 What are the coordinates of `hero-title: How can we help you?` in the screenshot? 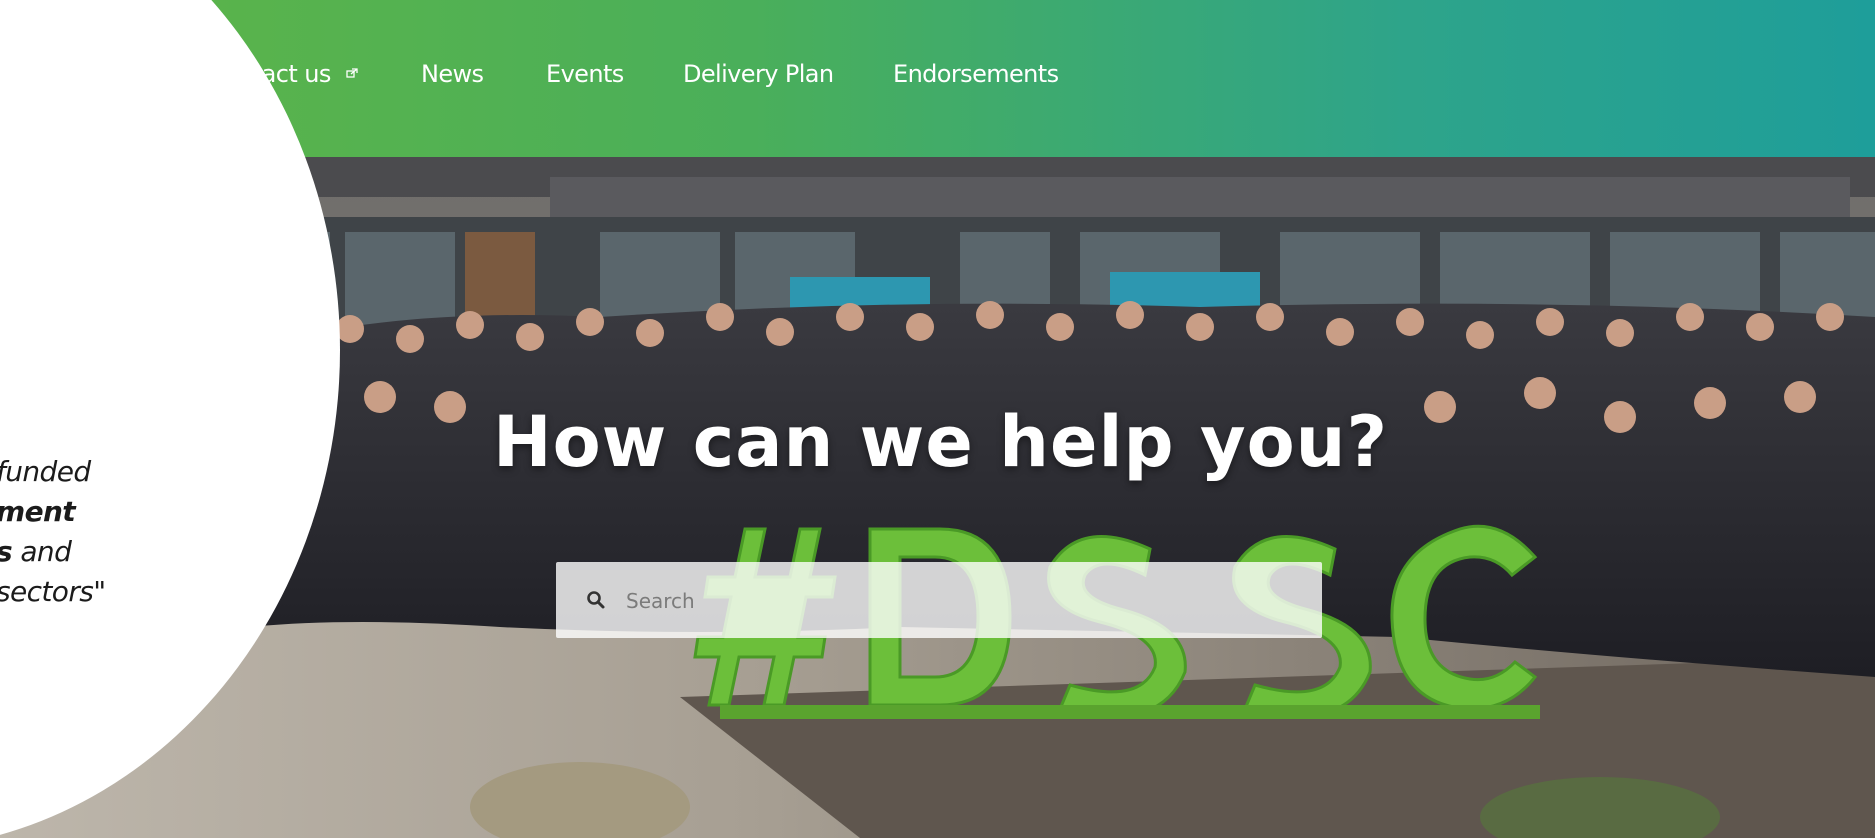 It's located at (941, 442).